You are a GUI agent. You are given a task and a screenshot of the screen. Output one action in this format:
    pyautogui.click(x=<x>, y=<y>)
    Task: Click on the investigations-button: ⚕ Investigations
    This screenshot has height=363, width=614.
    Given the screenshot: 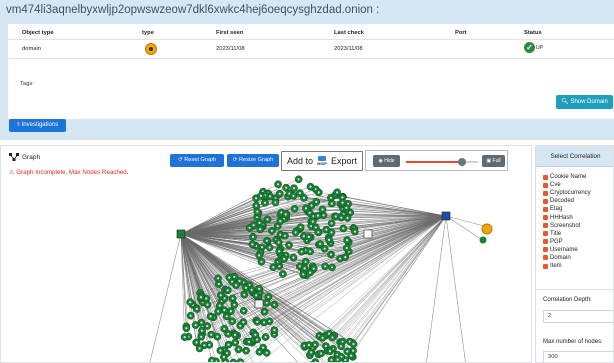 What is the action you would take?
    pyautogui.click(x=37, y=125)
    